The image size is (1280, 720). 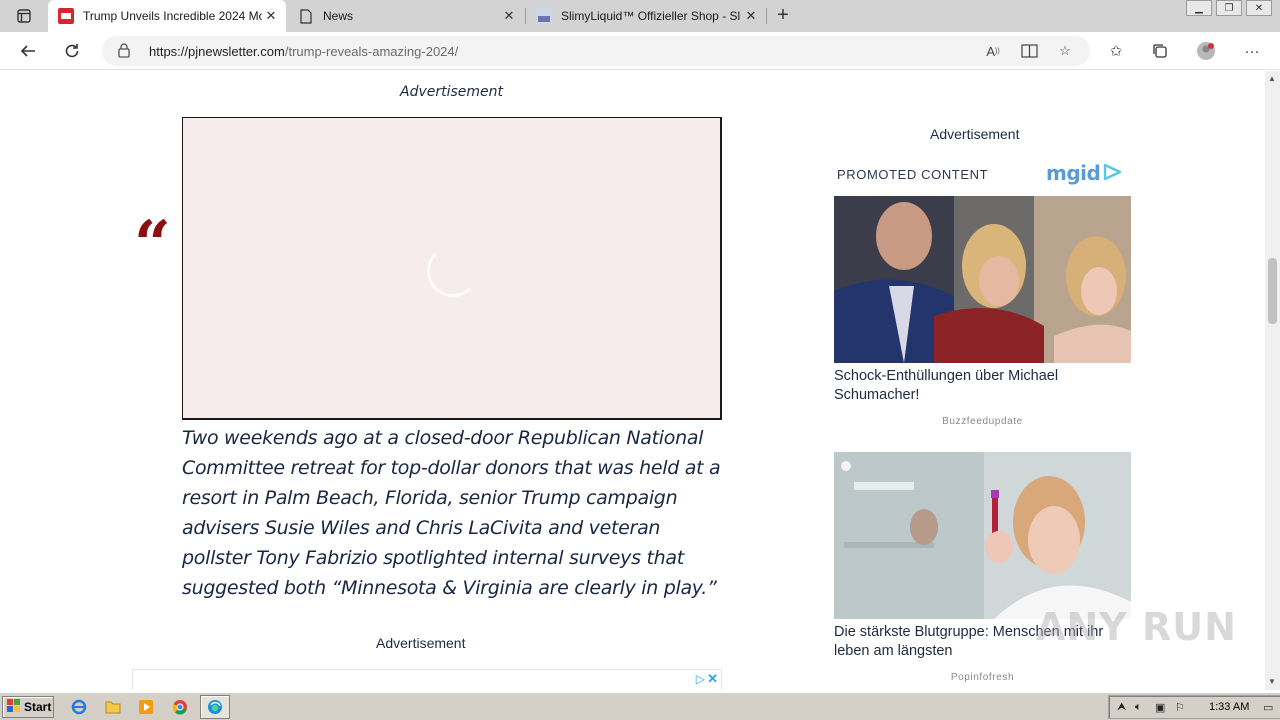 What do you see at coordinates (1229, 707) in the screenshot?
I see `clock: 1:33 AM` at bounding box center [1229, 707].